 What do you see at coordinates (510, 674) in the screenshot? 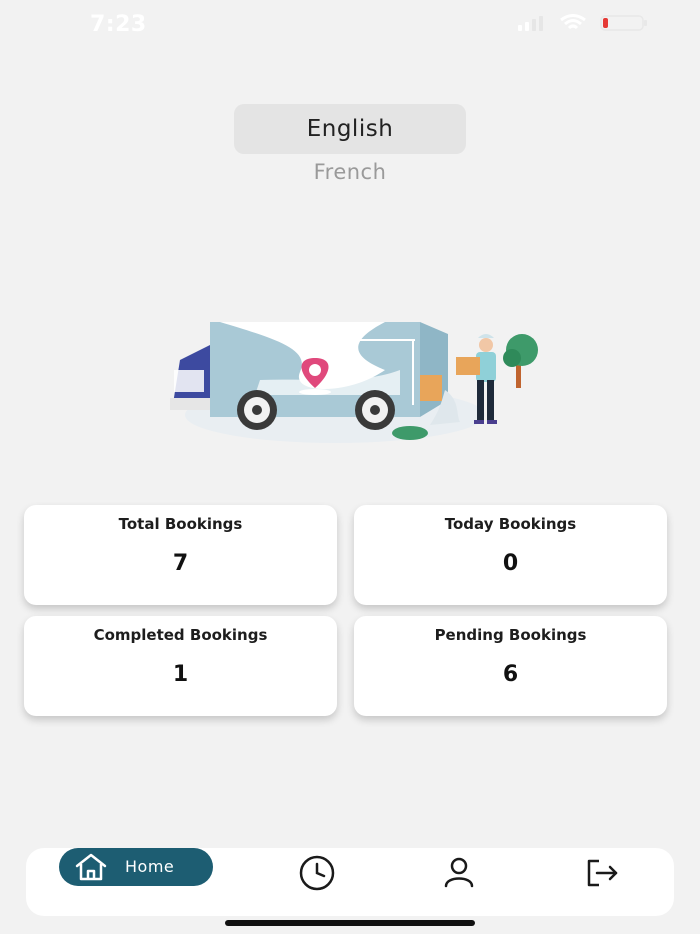
I see `stat-value: 6` at bounding box center [510, 674].